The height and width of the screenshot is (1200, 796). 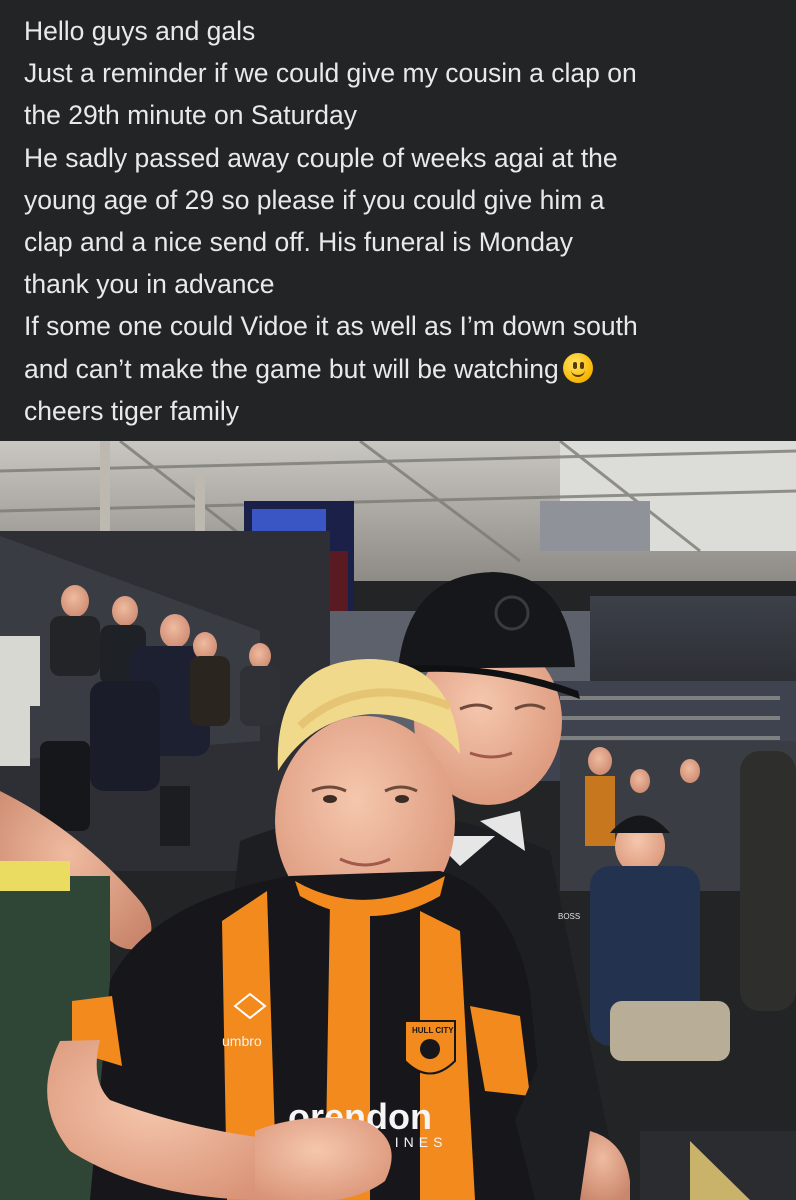 I want to click on post-line: the 29th minute on Saturday, so click(x=190, y=115).